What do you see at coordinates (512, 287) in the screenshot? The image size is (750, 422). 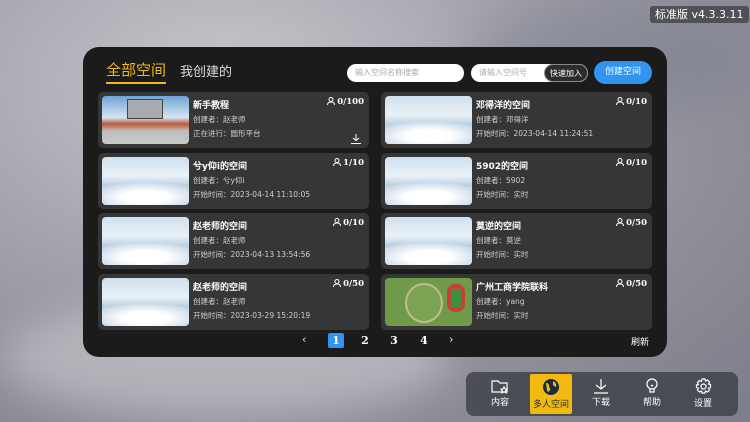 I see `space-name: 广州工商学院联科` at bounding box center [512, 287].